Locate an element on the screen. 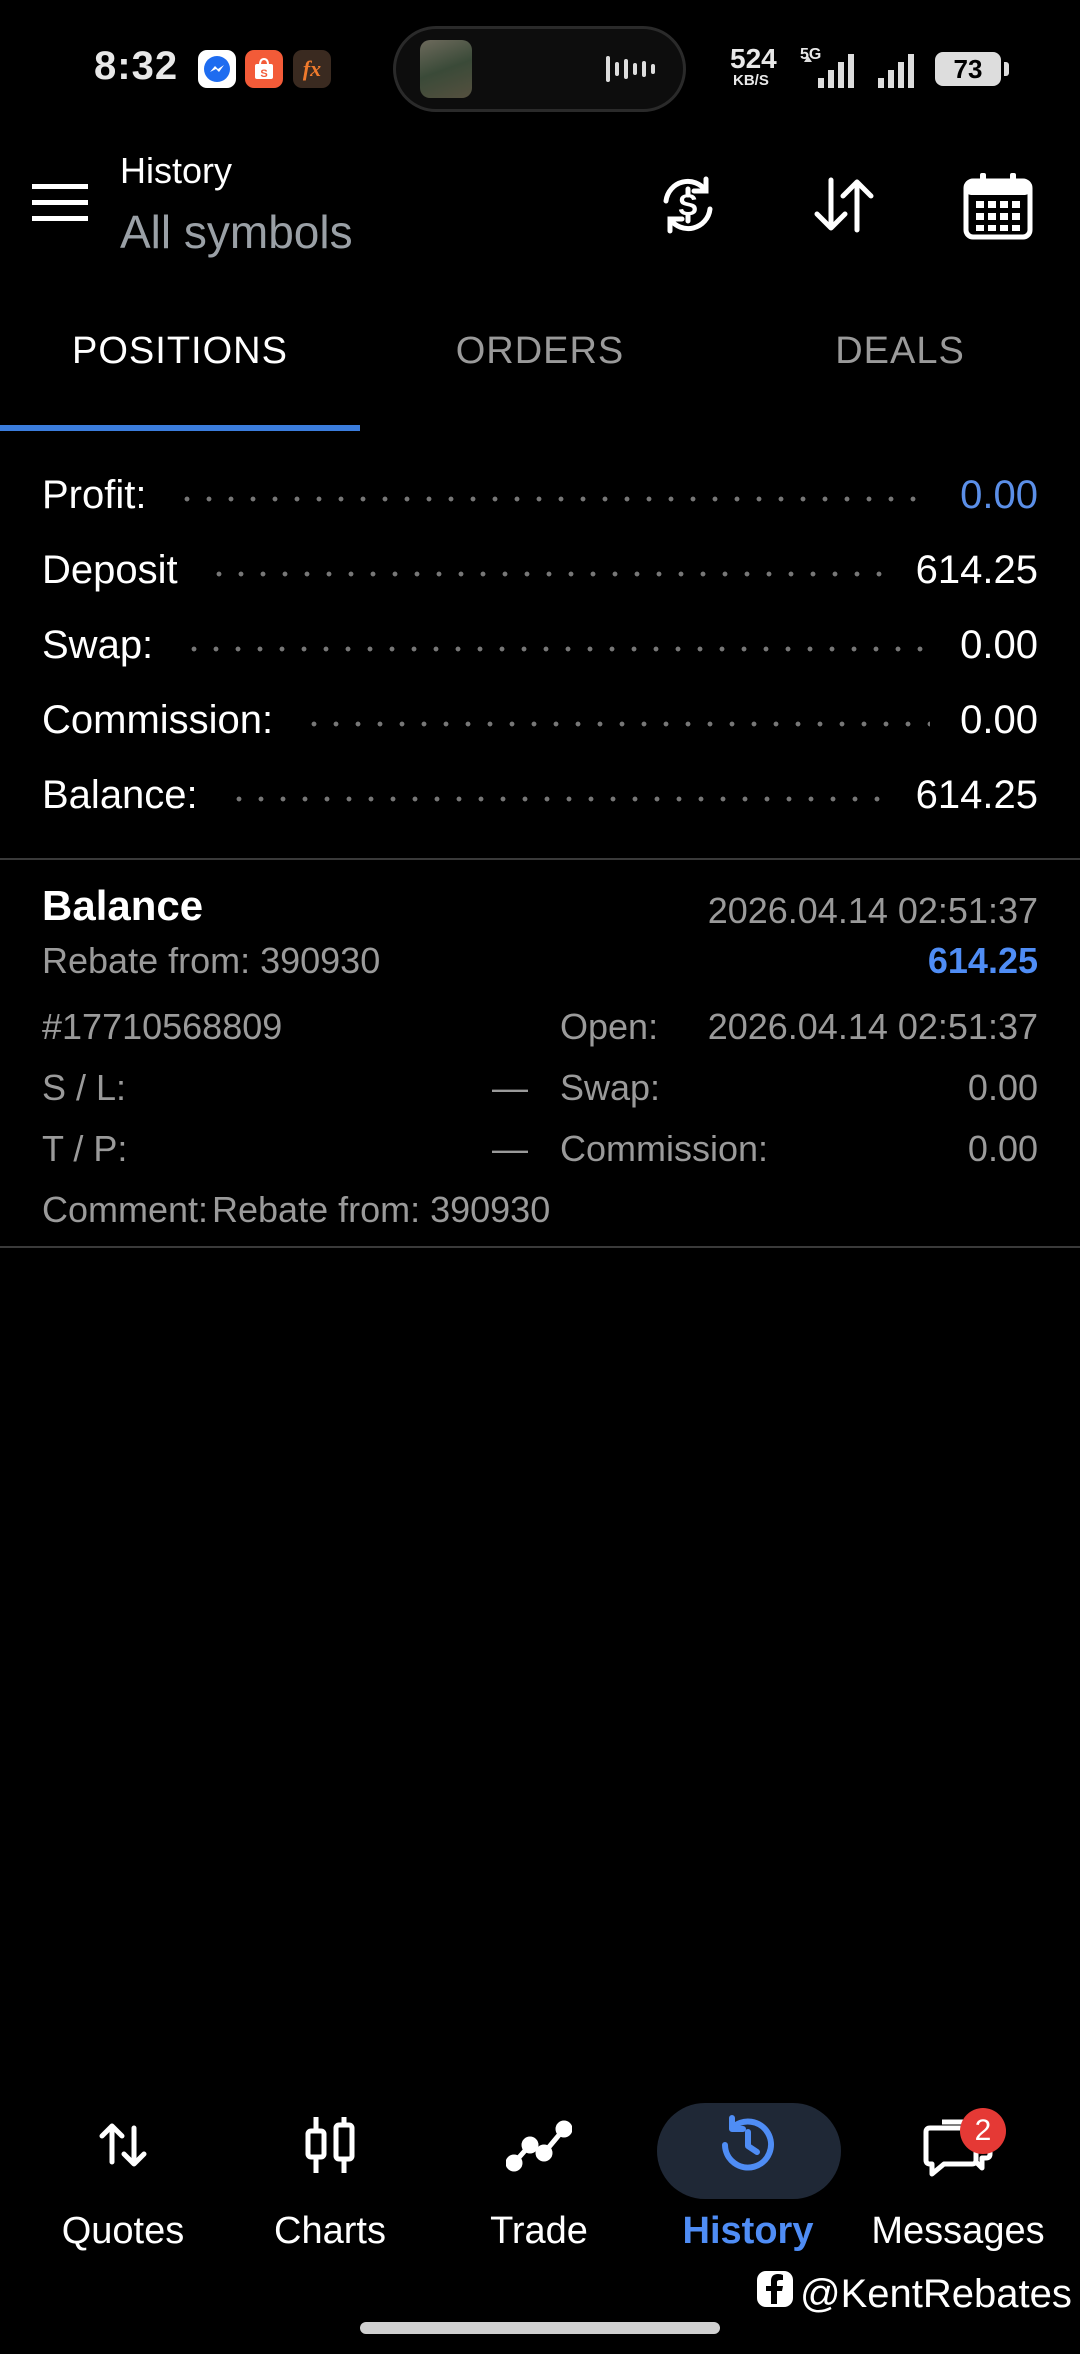  nav-trade: Trade is located at coordinates (539, 2185).